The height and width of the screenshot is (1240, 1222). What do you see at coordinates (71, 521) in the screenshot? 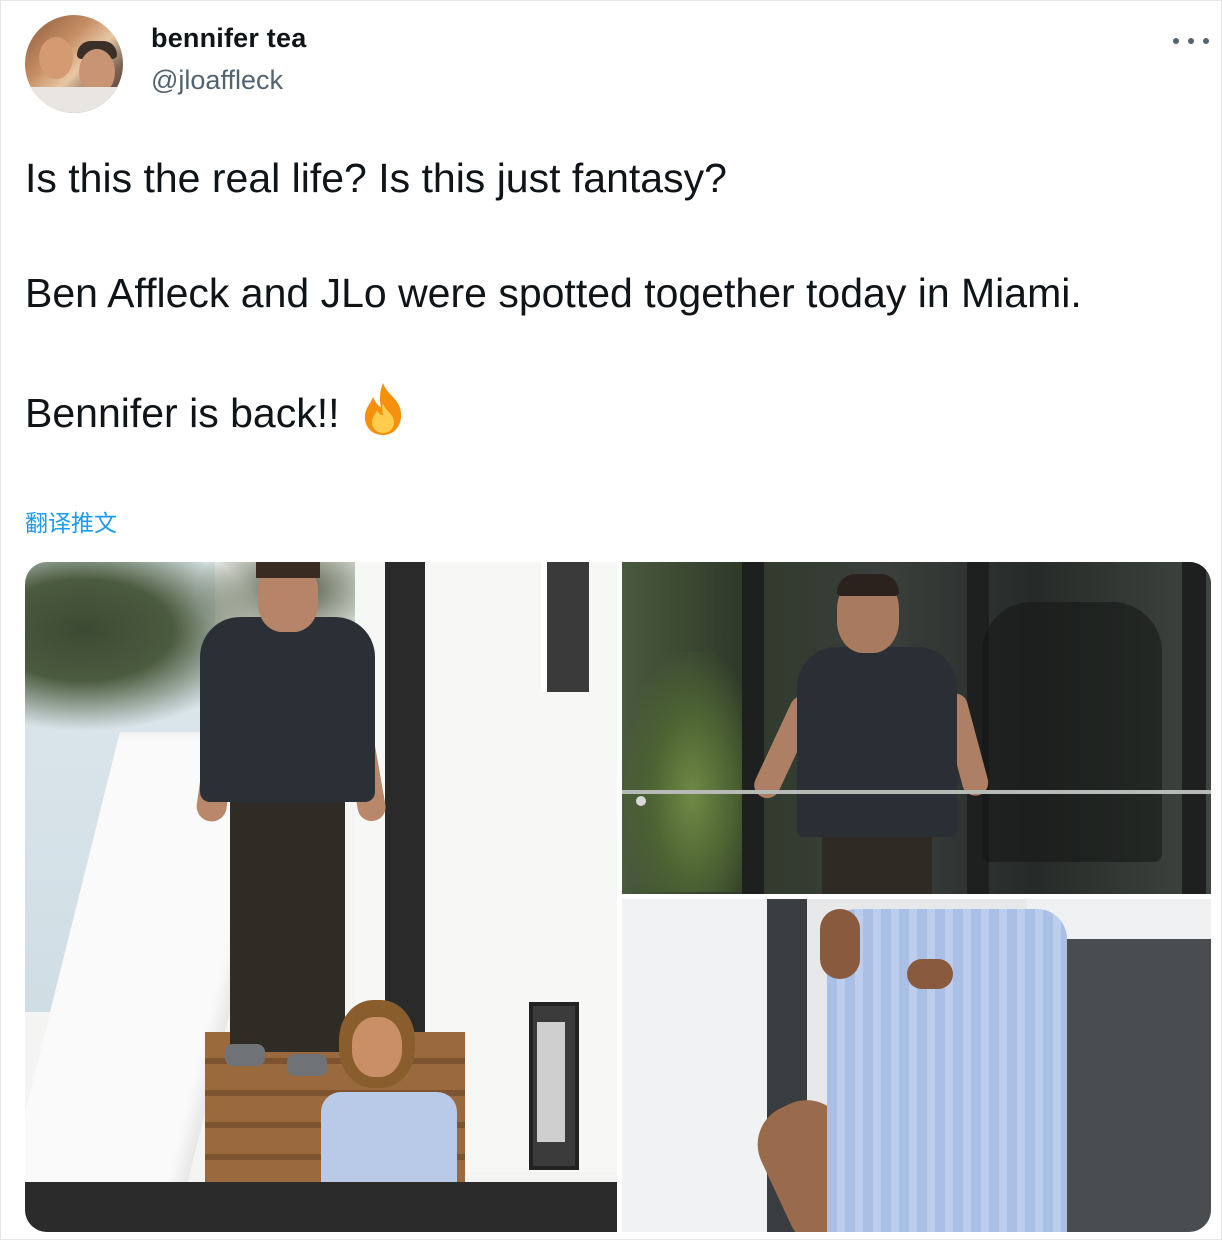
I see `translate-tweet-link: 翻译推文` at bounding box center [71, 521].